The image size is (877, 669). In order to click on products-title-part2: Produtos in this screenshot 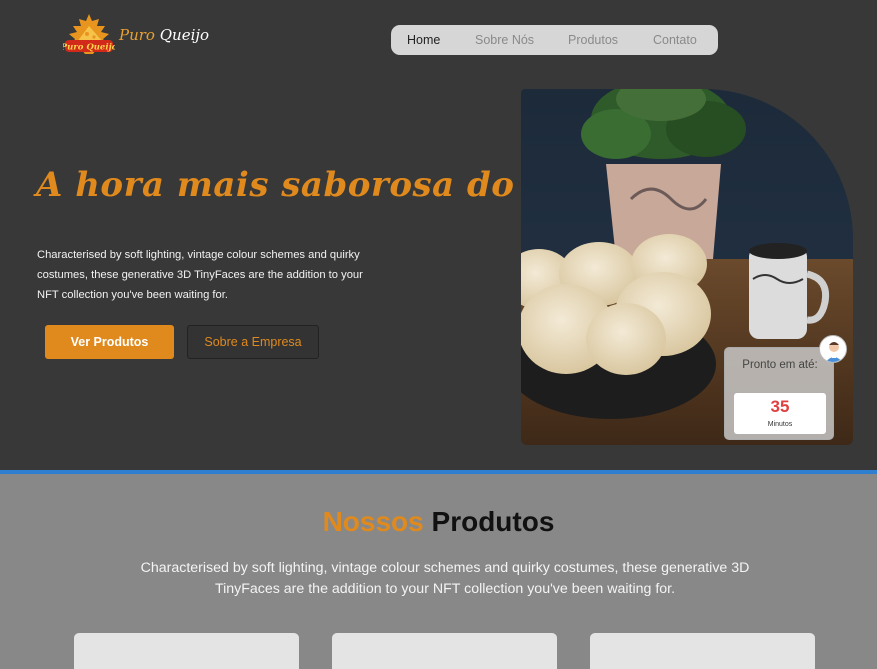, I will do `click(493, 521)`.